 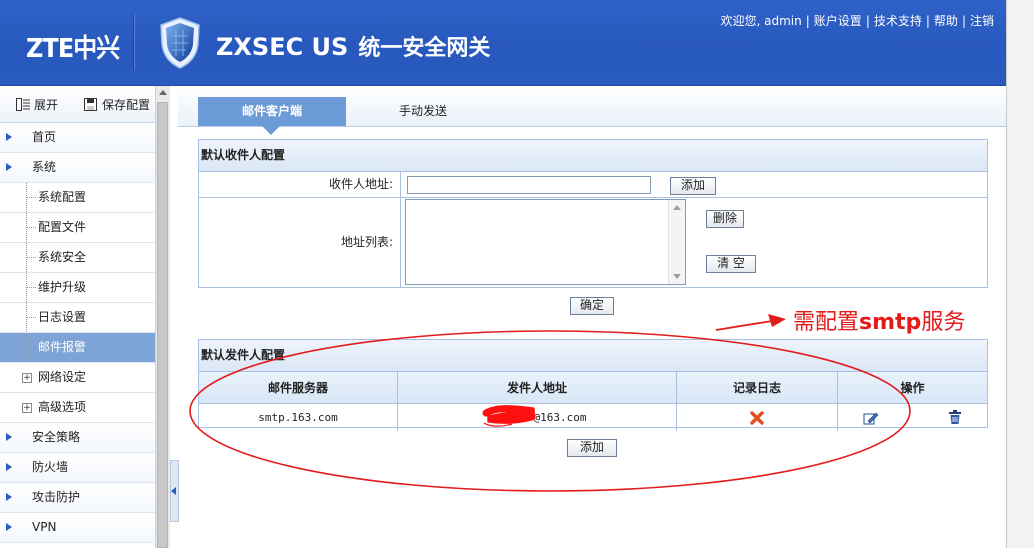 I want to click on logout-link: 注销, so click(x=982, y=21).